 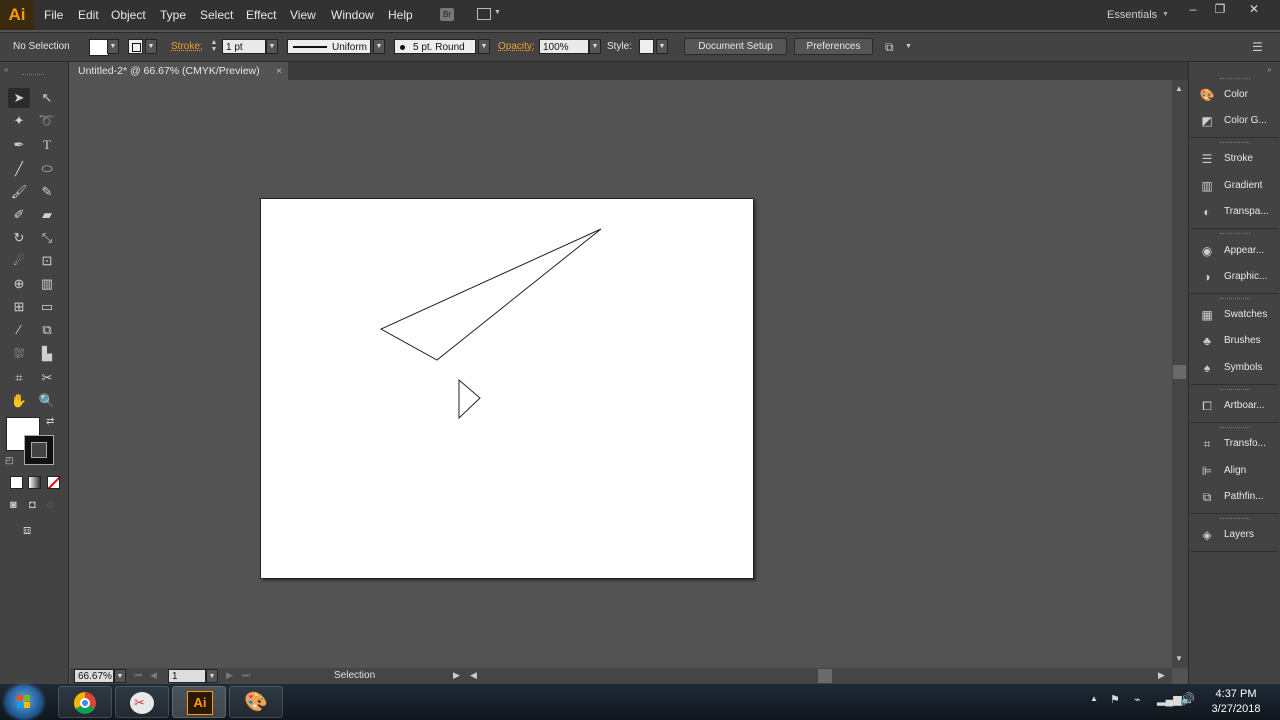 I want to click on gradient-icon: ▥, so click(x=1207, y=186).